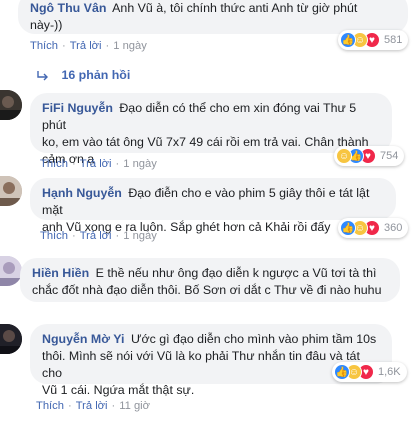 This screenshot has width=414, height=425. I want to click on comment-time: 11 giờ, so click(134, 406).